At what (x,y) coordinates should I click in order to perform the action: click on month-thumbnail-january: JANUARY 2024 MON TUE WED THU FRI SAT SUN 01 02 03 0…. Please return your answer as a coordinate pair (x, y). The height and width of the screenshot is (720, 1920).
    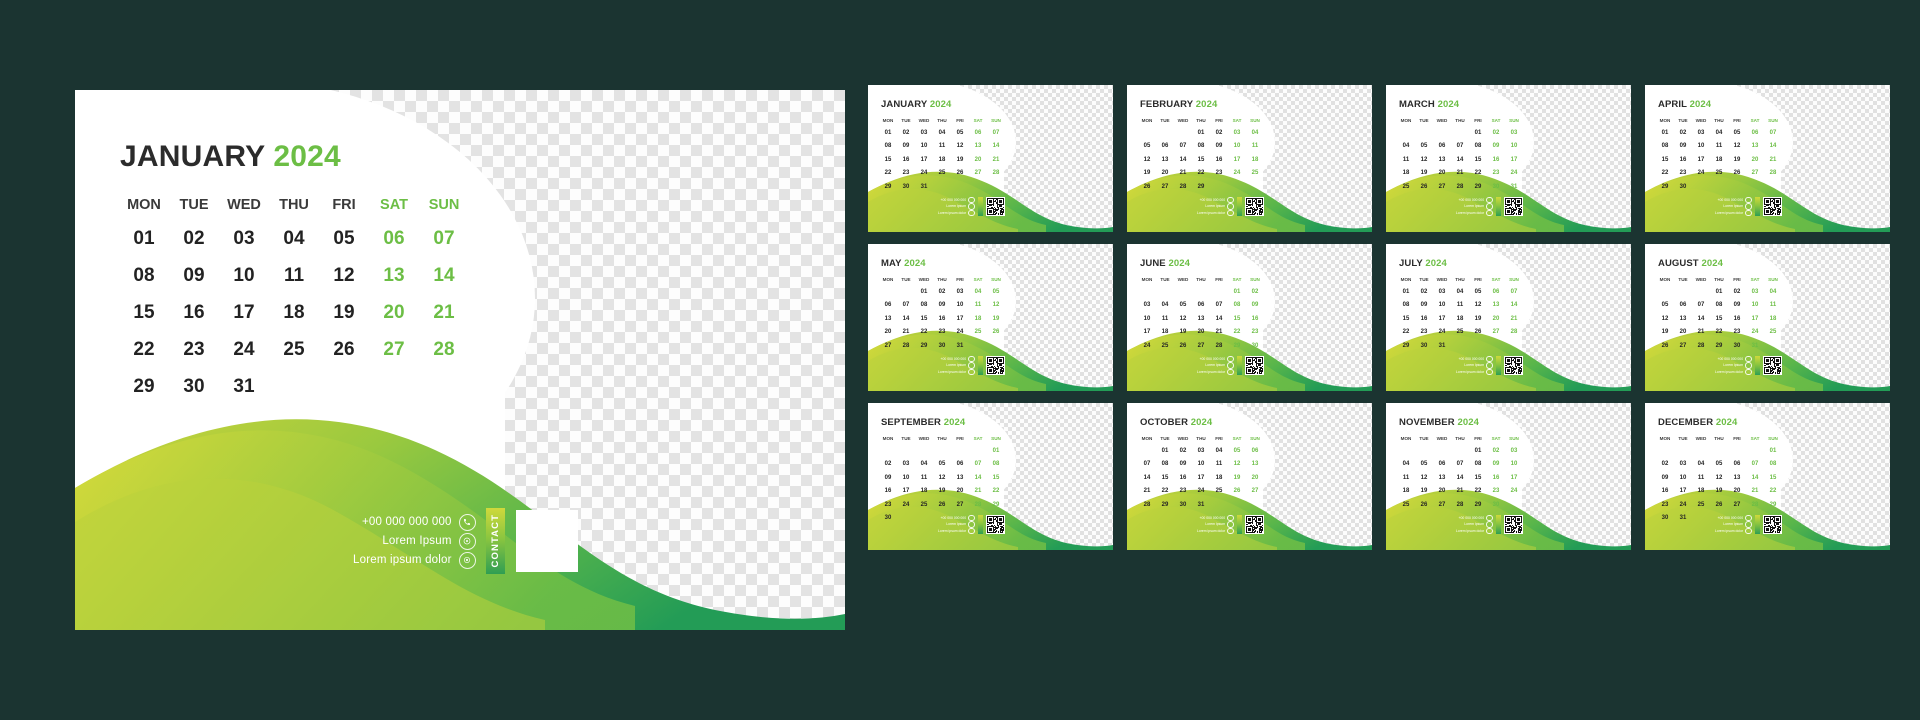
    Looking at the image, I should click on (990, 158).